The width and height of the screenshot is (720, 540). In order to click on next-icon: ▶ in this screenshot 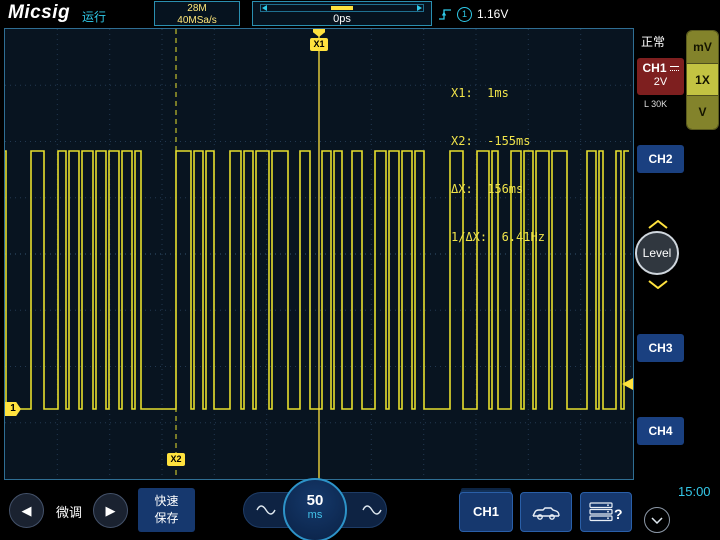, I will do `click(110, 510)`.